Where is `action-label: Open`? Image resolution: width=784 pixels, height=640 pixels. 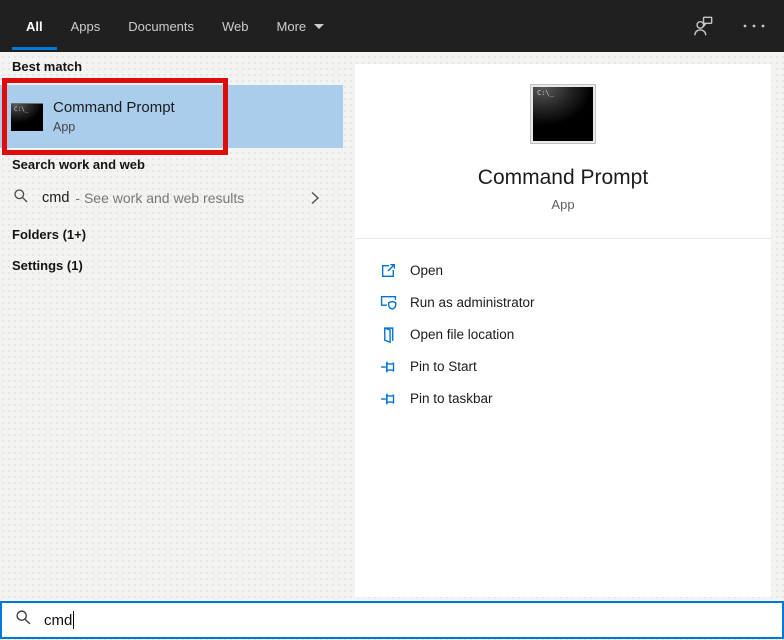
action-label: Open is located at coordinates (427, 270).